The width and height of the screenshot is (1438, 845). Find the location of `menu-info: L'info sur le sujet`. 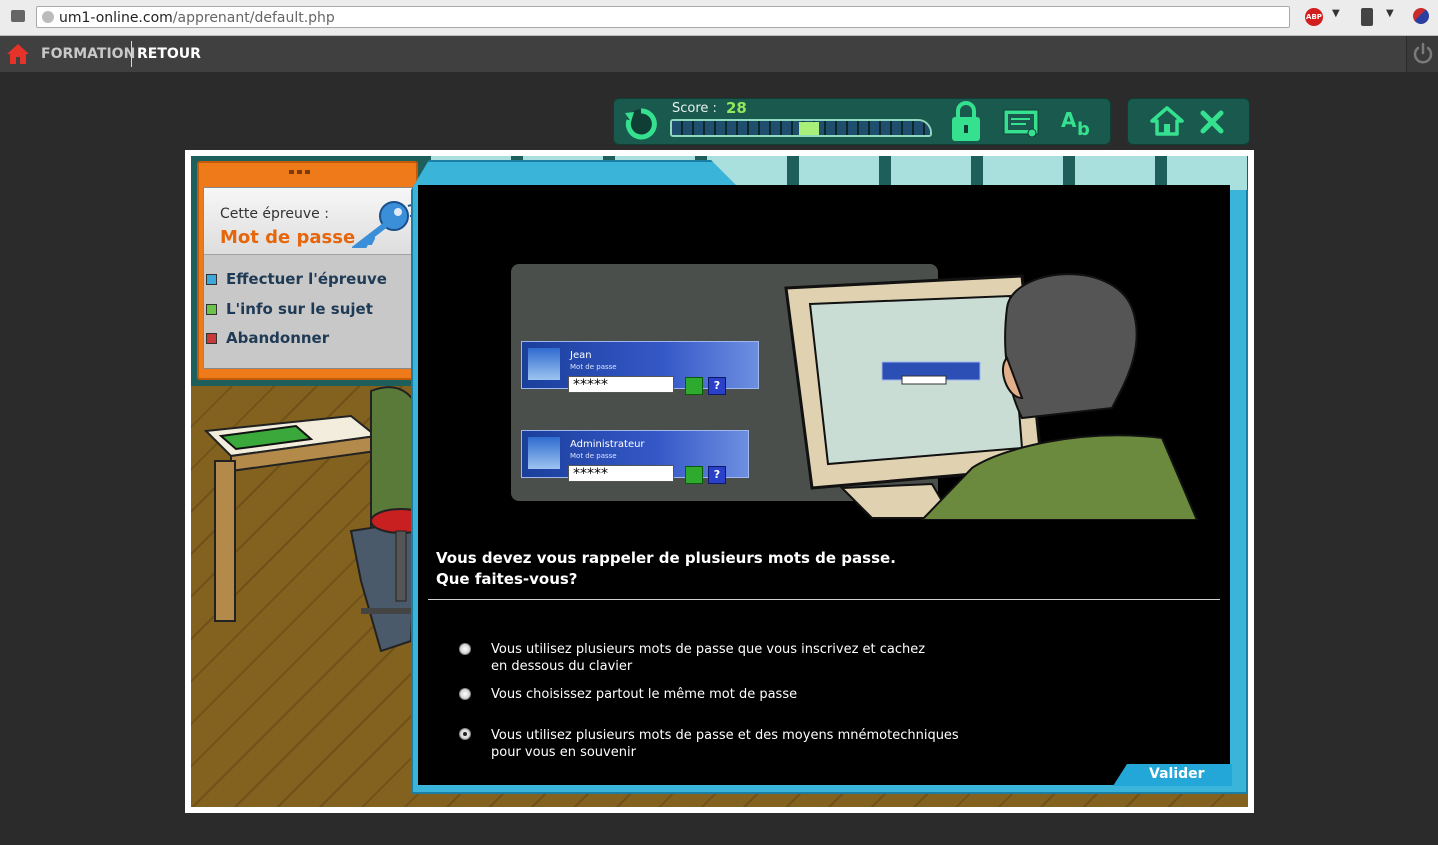

menu-info: L'info sur le sujet is located at coordinates (289, 309).